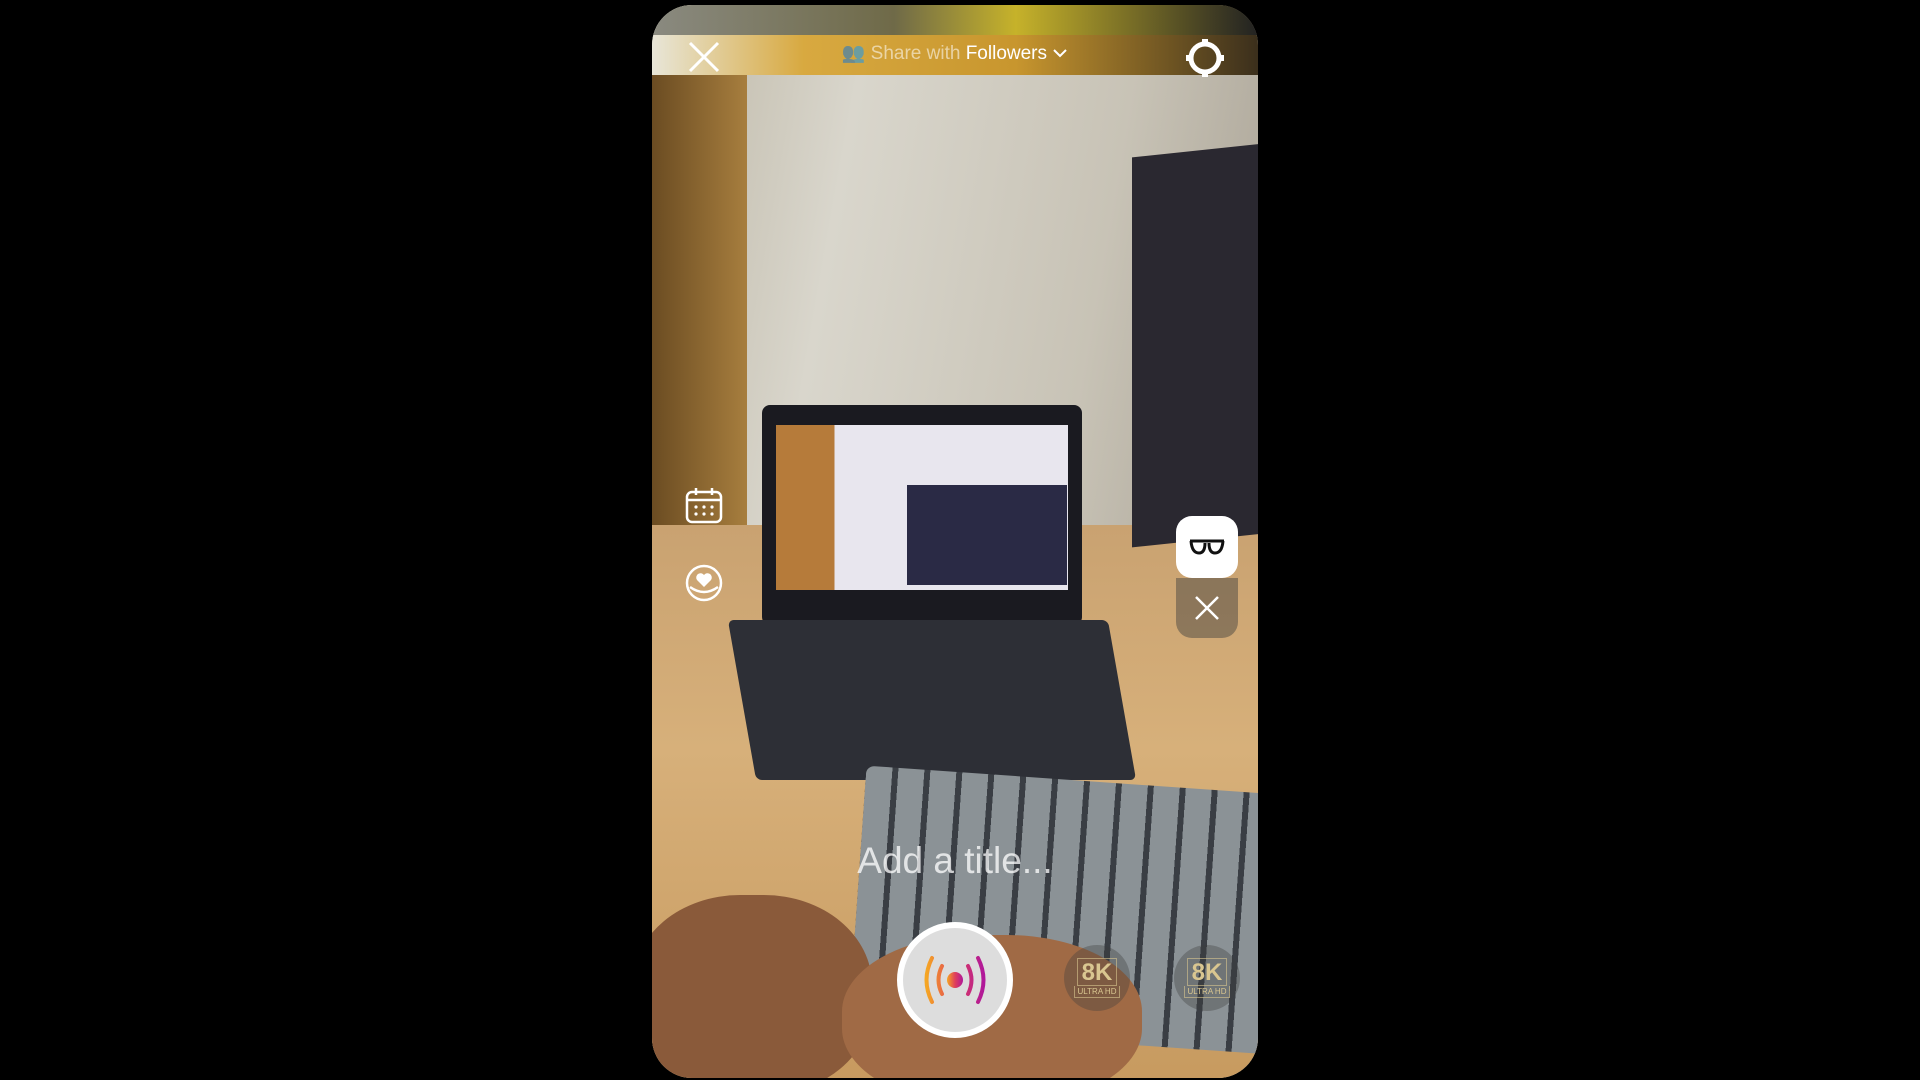 Image resolution: width=1920 pixels, height=1080 pixels. I want to click on effect-glasses-button, so click(1207, 547).